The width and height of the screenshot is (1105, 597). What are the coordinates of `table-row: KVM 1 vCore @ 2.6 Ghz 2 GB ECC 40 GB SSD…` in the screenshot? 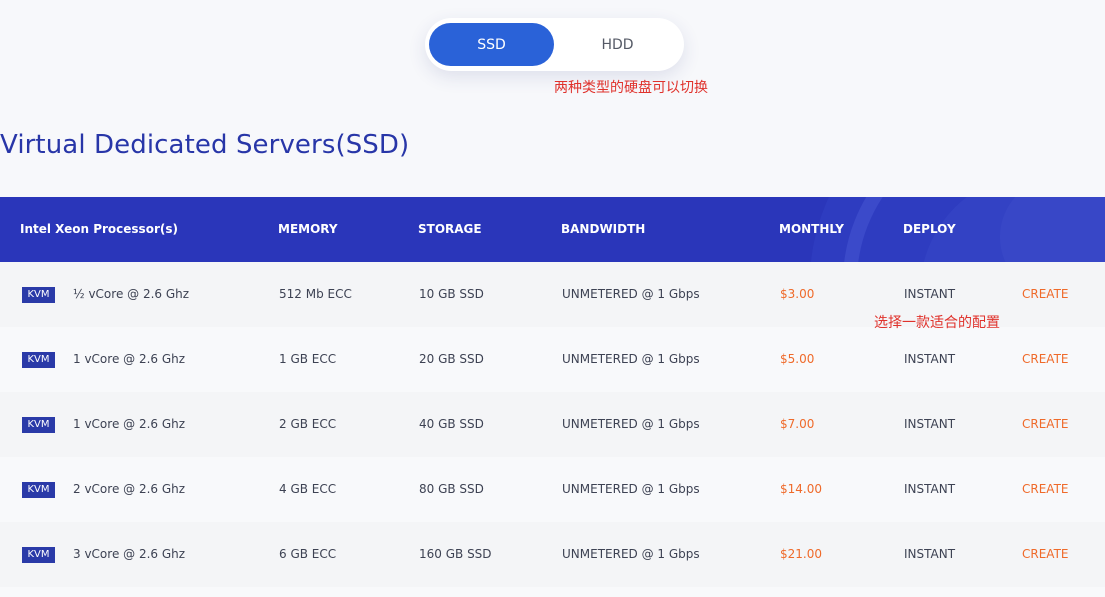 It's located at (552, 424).